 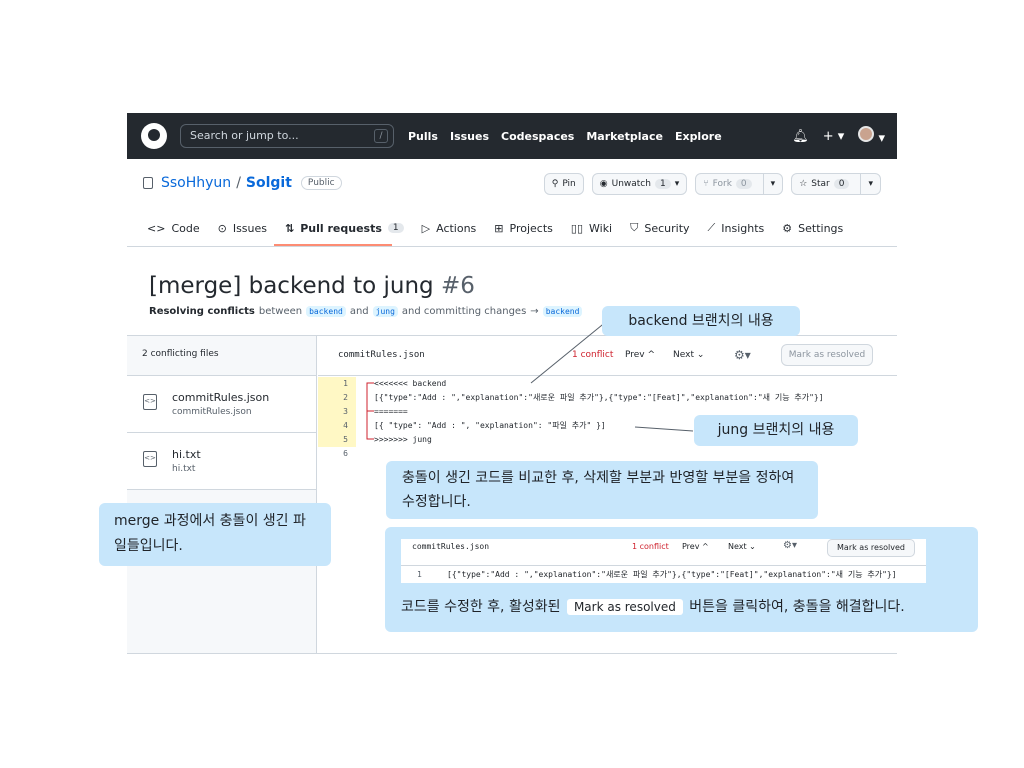 What do you see at coordinates (871, 548) in the screenshot?
I see `mini-mark-as-resolved-button: Mark as resolved` at bounding box center [871, 548].